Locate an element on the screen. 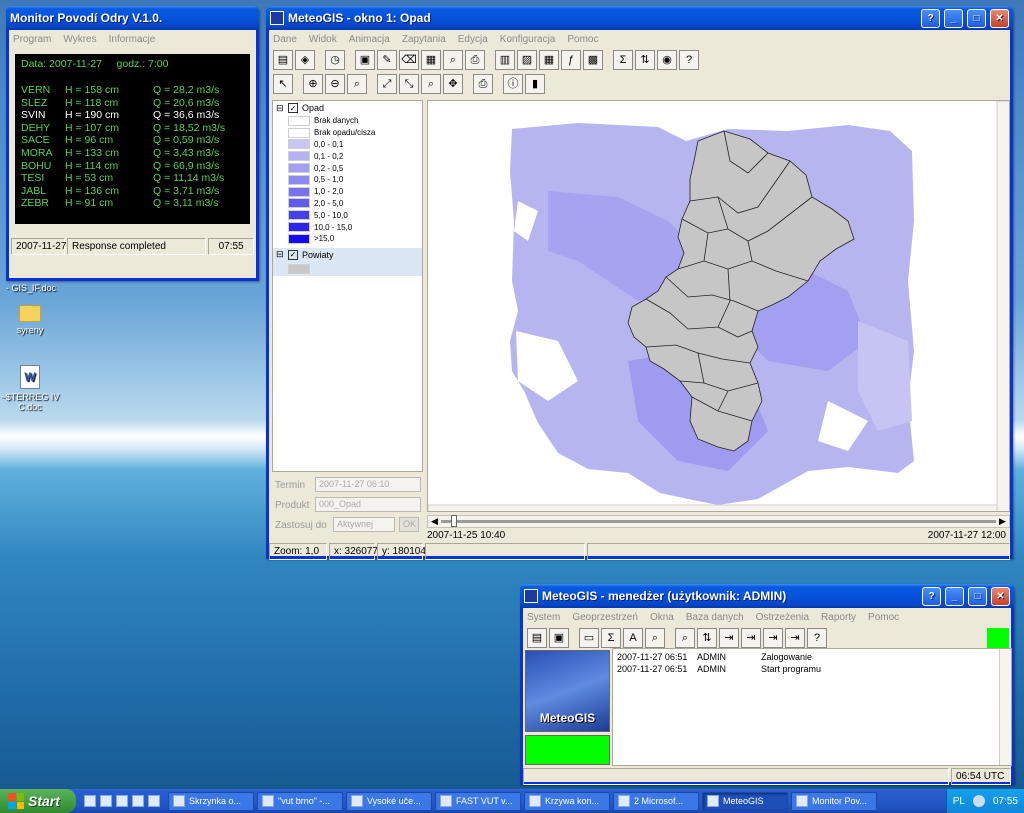 This screenshot has height=813, width=1024. layer-powiaty: ⊟ ✓ Powiaty is located at coordinates (347, 254).